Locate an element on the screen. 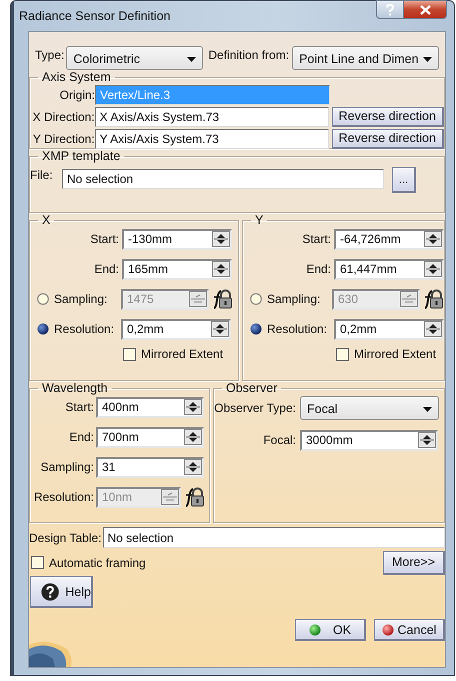  group-title: X is located at coordinates (46, 220).